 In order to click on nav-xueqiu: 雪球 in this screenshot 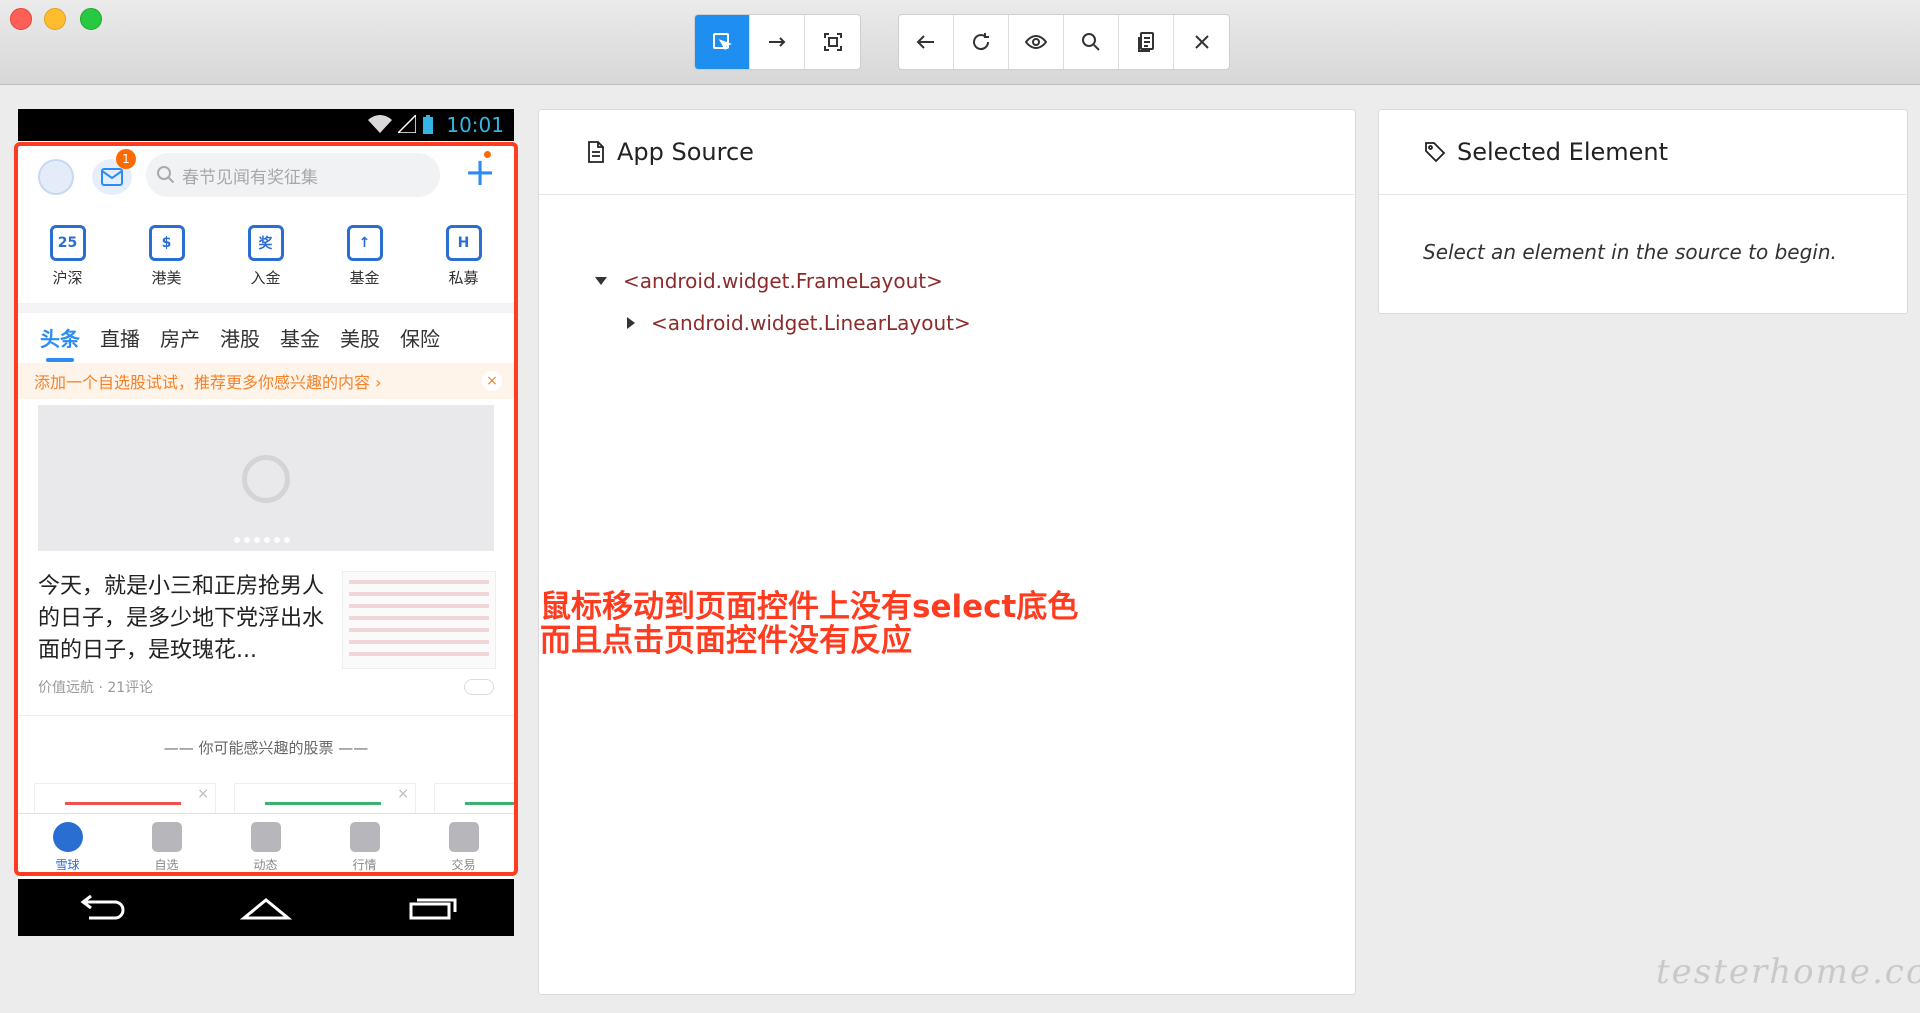, I will do `click(67, 846)`.